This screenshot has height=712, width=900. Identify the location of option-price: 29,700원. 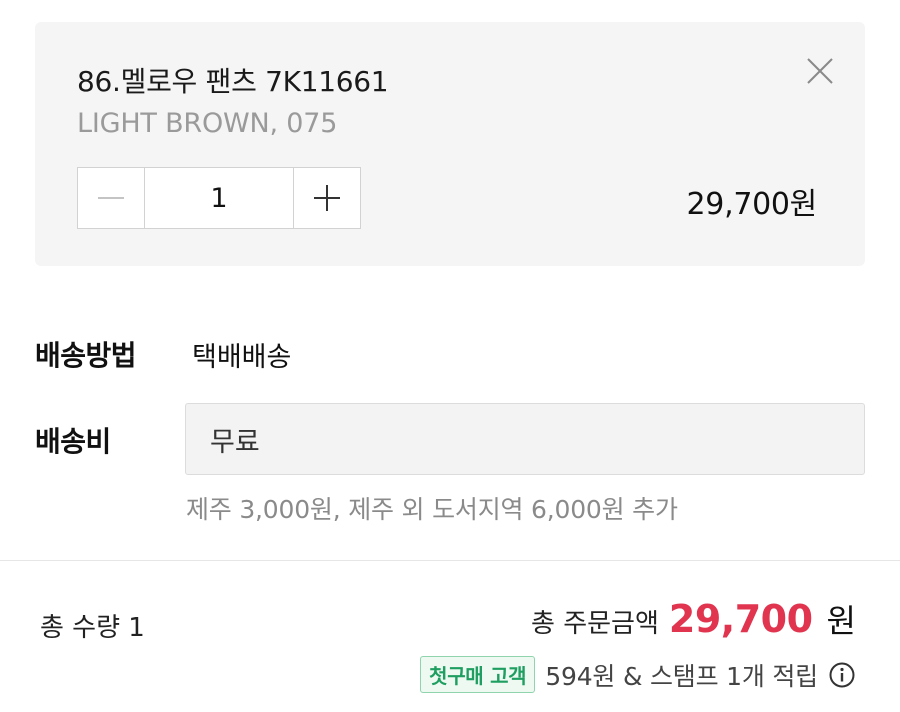
(752, 204).